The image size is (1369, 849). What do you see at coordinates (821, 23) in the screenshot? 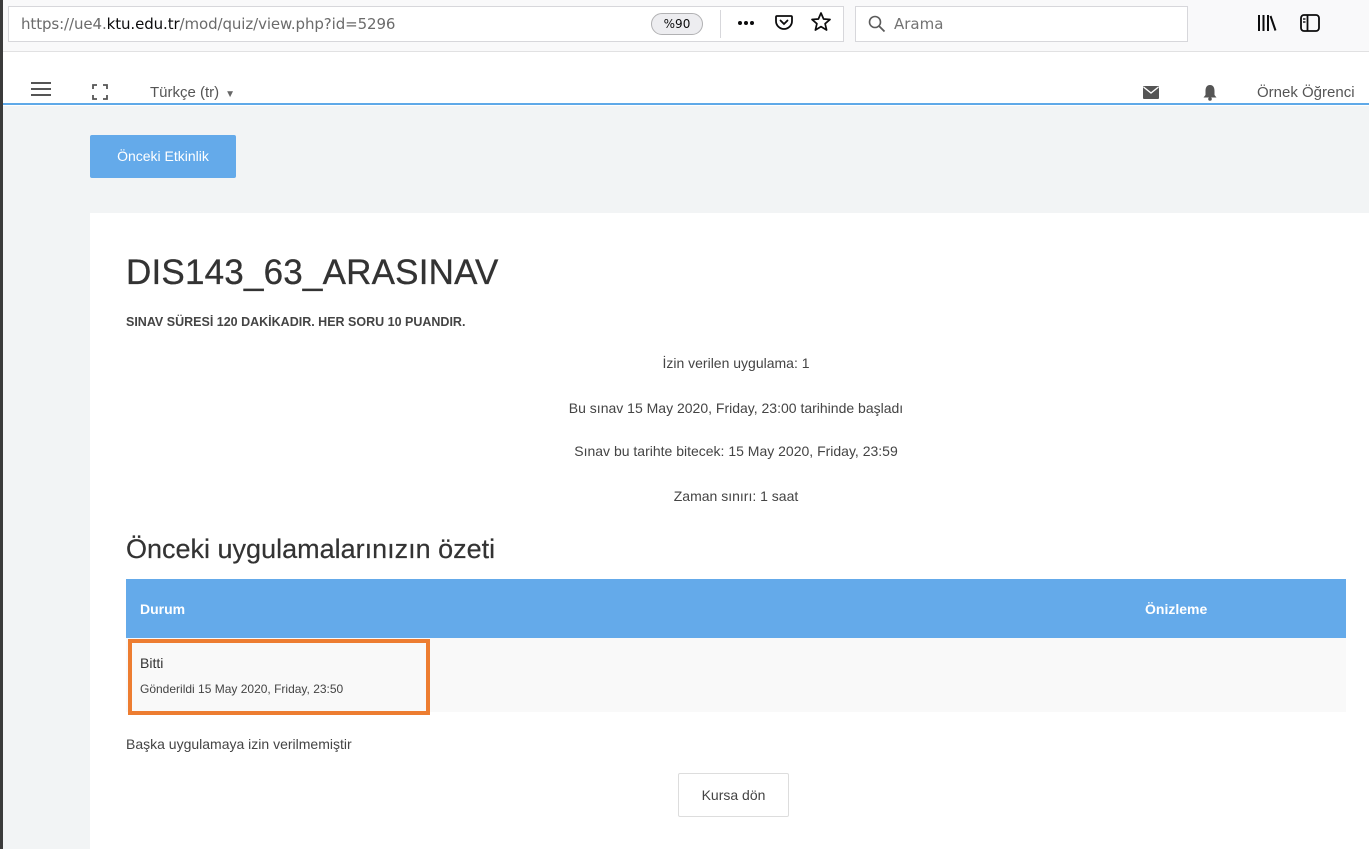
I see `bookmark-star-icon` at bounding box center [821, 23].